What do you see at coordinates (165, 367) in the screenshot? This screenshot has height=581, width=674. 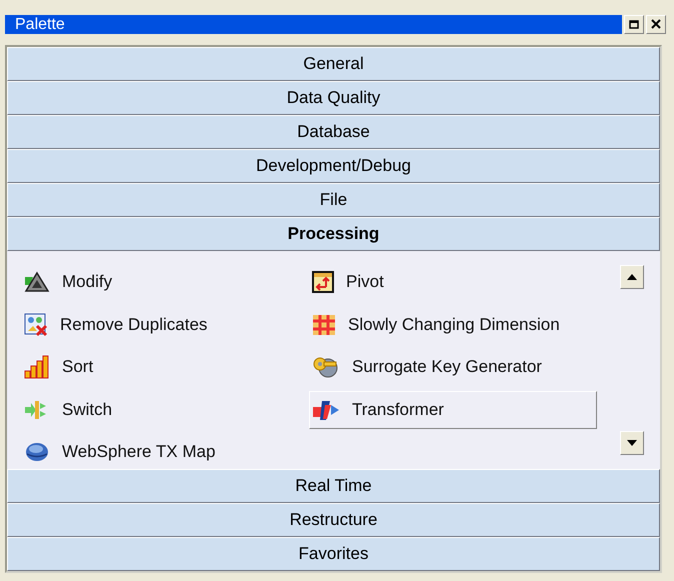 I see `palette-item: Sort` at bounding box center [165, 367].